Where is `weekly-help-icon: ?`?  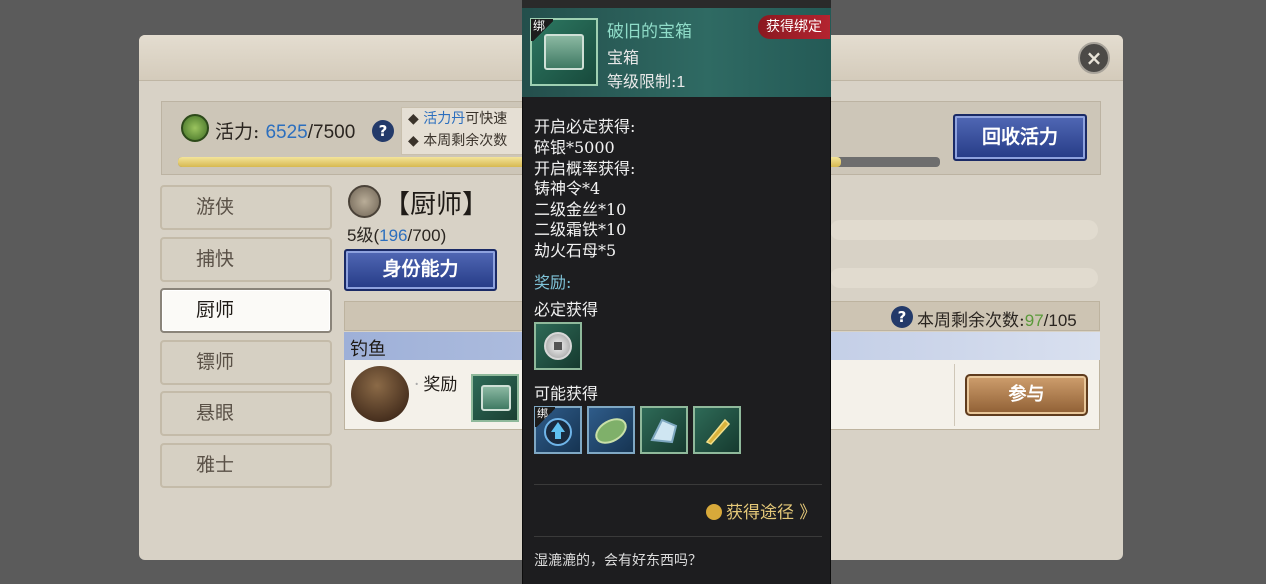
weekly-help-icon: ? is located at coordinates (902, 317).